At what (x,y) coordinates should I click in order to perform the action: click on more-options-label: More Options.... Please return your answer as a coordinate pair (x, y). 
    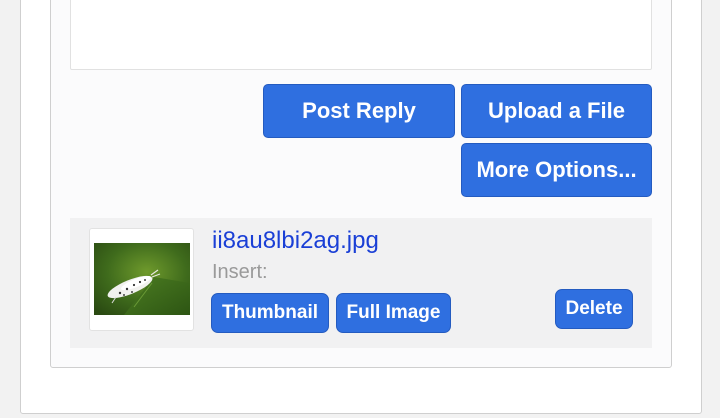
    Looking at the image, I should click on (556, 169).